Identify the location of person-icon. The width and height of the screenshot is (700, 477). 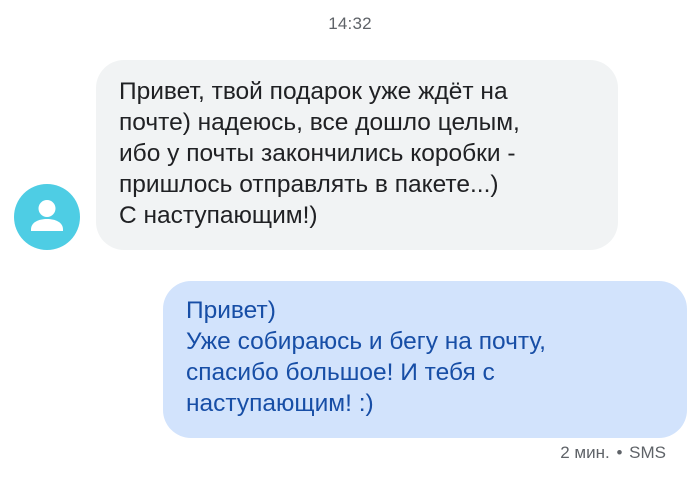
(47, 215).